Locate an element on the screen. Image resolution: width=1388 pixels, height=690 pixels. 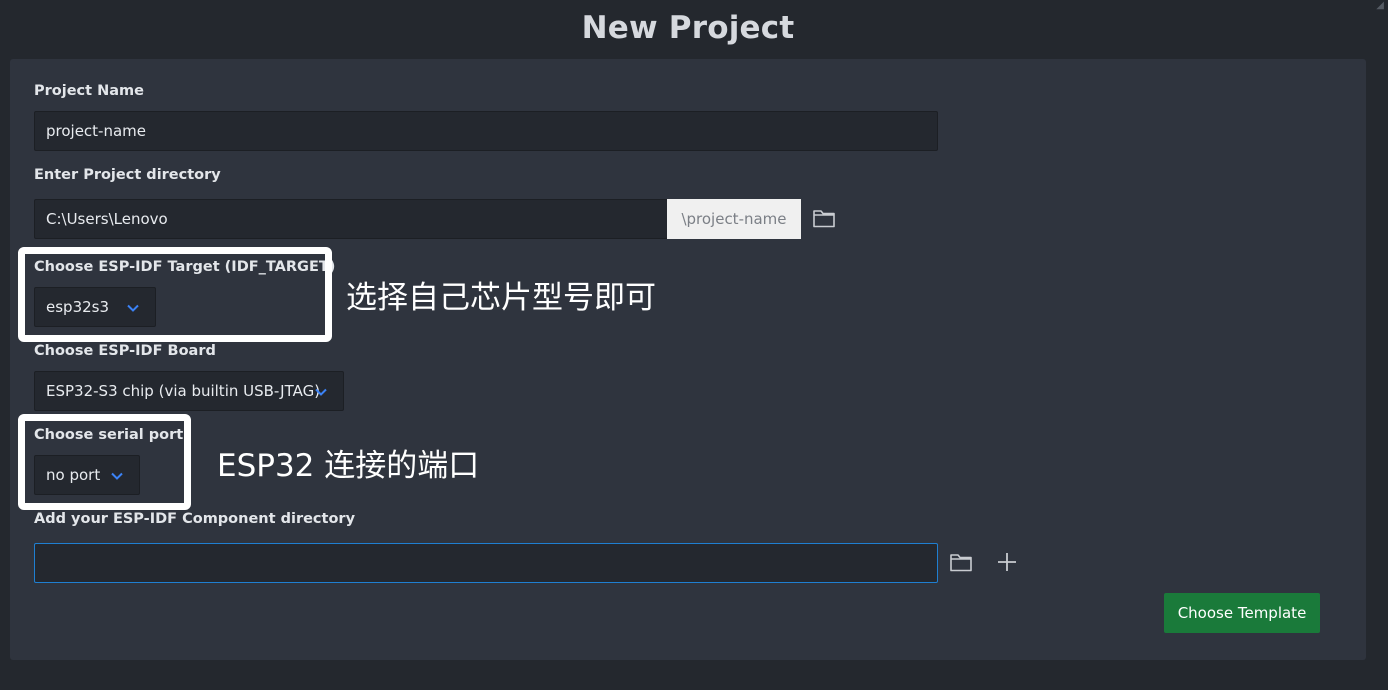
target-annotation: 选择自己芯片型号即可 is located at coordinates (501, 298).